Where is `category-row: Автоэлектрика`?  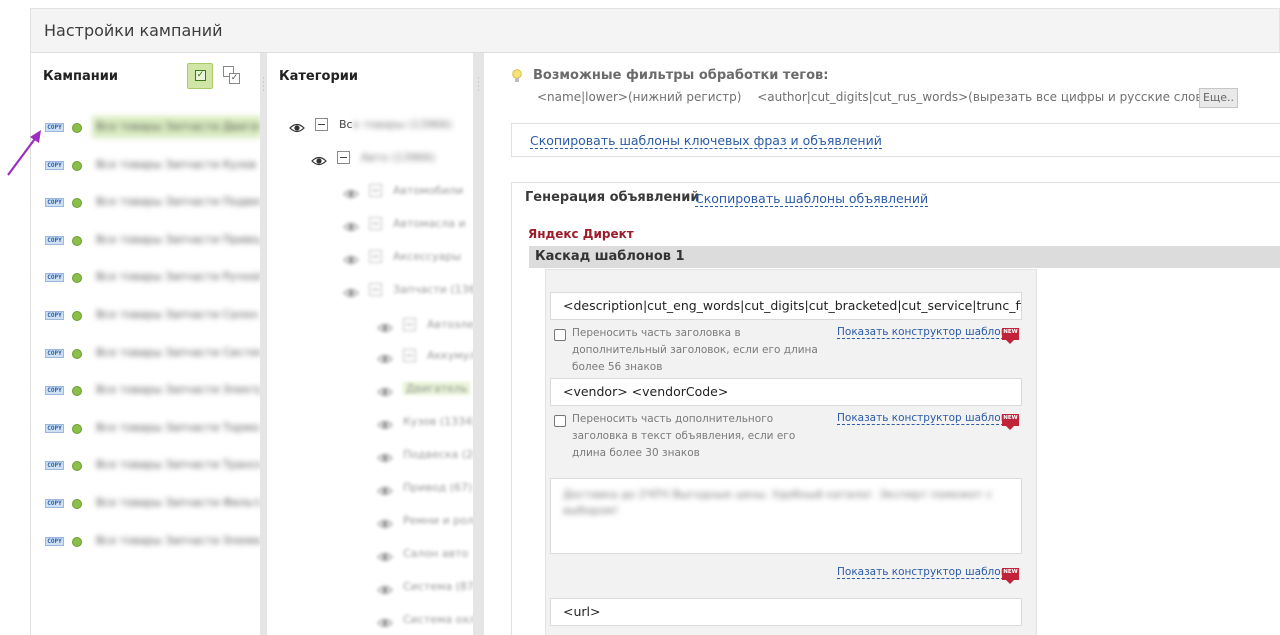 category-row: Автоэлектрика is located at coordinates (391, 326).